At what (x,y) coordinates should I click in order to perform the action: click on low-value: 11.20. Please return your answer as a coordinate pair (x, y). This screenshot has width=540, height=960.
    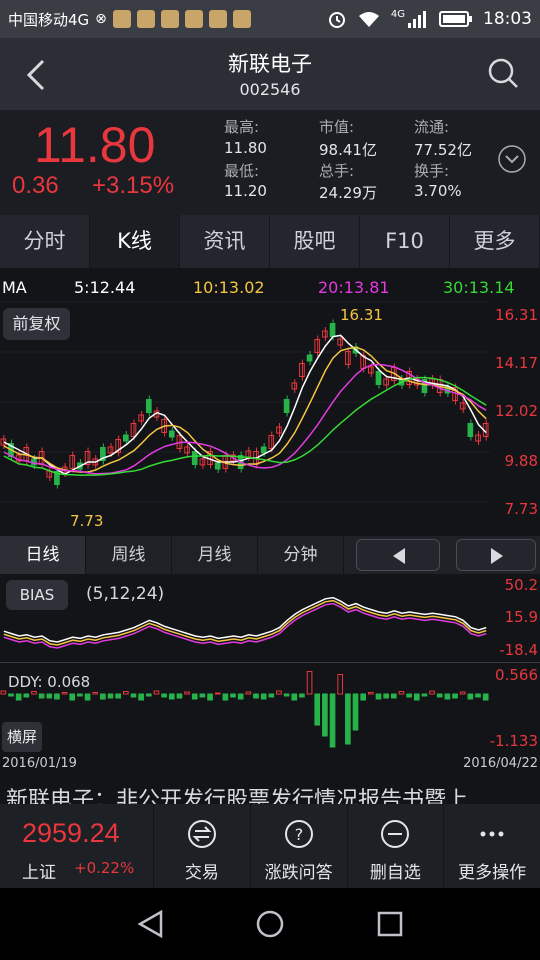
    Looking at the image, I should click on (245, 191).